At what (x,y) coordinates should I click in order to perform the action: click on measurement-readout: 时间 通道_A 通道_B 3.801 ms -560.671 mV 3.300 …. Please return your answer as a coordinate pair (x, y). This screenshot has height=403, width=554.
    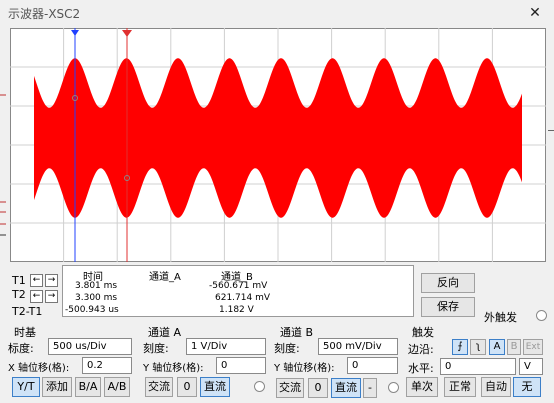
    Looking at the image, I should click on (238, 291).